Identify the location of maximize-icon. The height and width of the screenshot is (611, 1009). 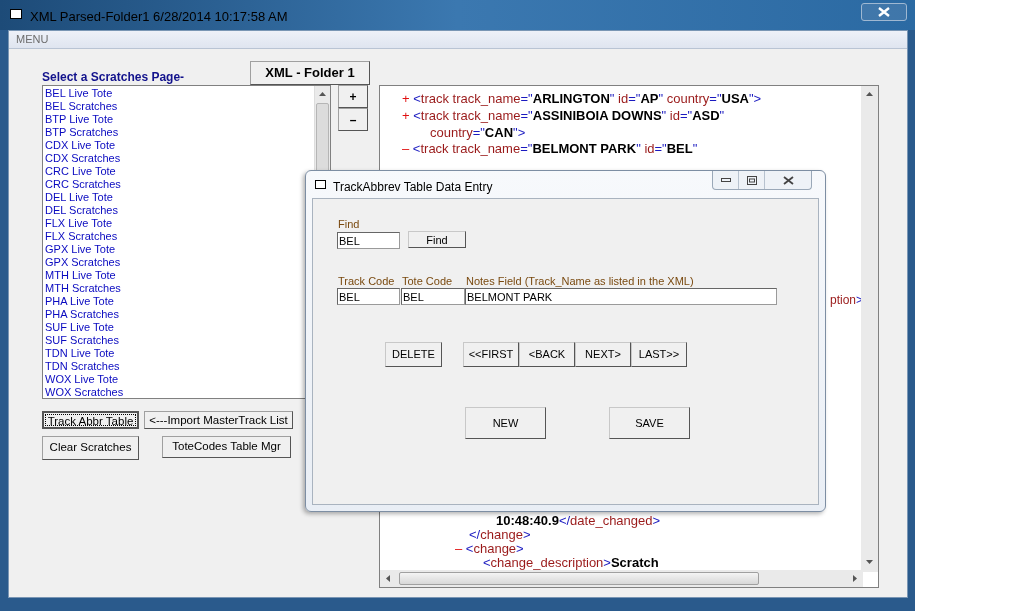
(751, 180).